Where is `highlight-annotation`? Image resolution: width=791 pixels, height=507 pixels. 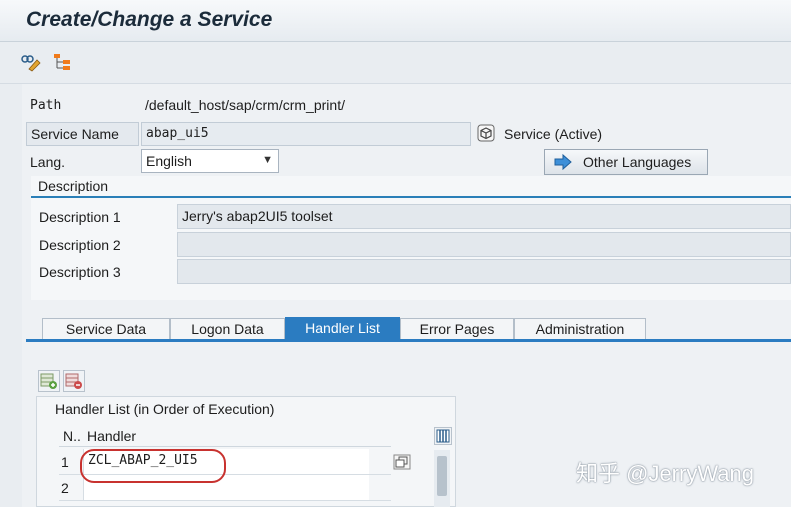
highlight-annotation is located at coordinates (153, 466).